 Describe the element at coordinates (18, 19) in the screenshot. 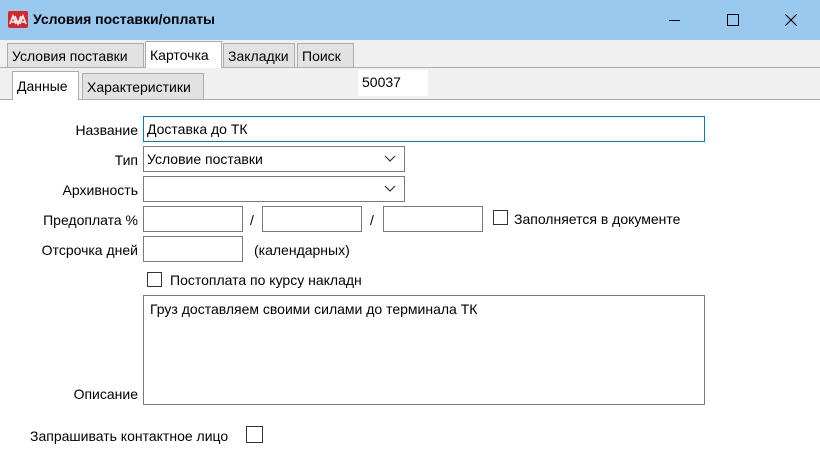

I see `app-logo-icon` at that location.